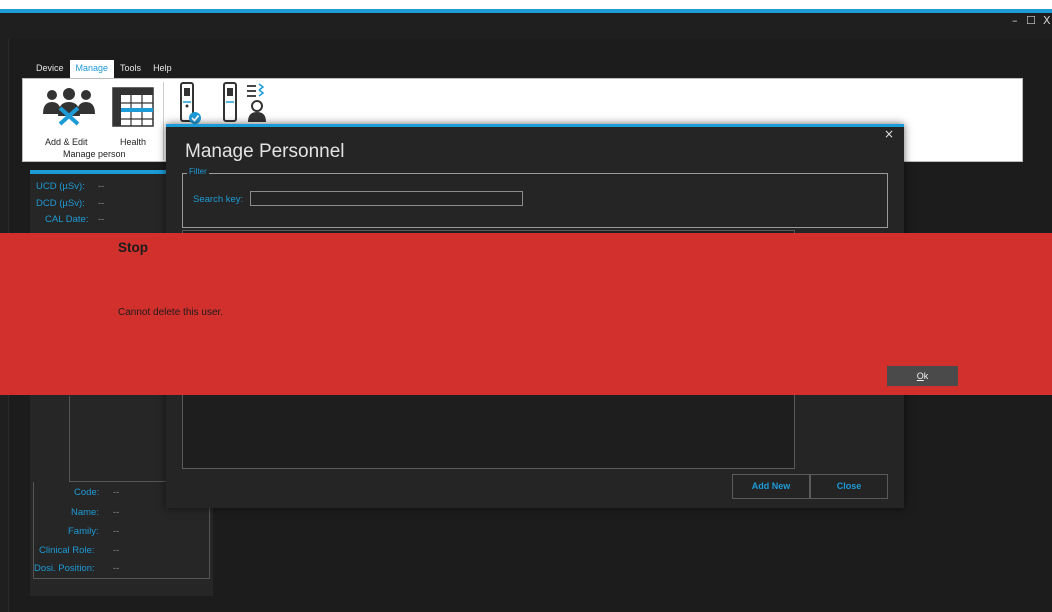 The width and height of the screenshot is (1052, 612). Describe the element at coordinates (94, 154) in the screenshot. I see `manage-person-group-label: Manage person` at that location.